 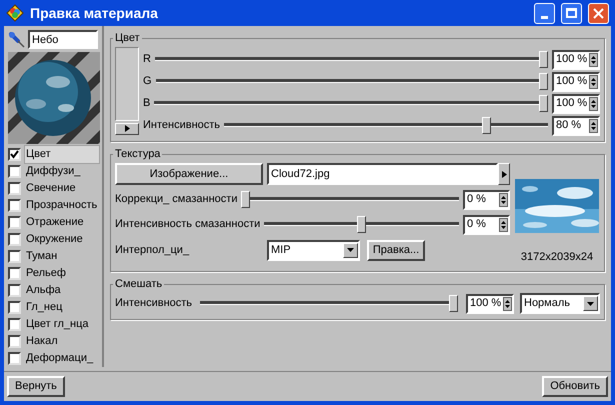 I want to click on app-icon, so click(x=15, y=13).